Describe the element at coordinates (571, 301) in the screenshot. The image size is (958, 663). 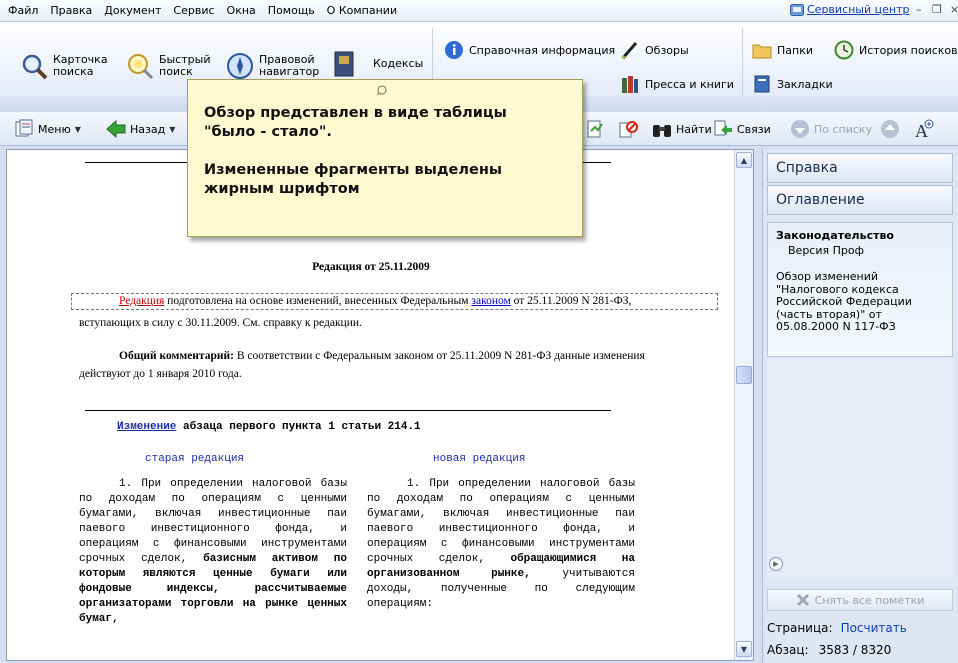
I see `edition-text-2: от 25.11.2009 N 281-ФЗ,` at that location.